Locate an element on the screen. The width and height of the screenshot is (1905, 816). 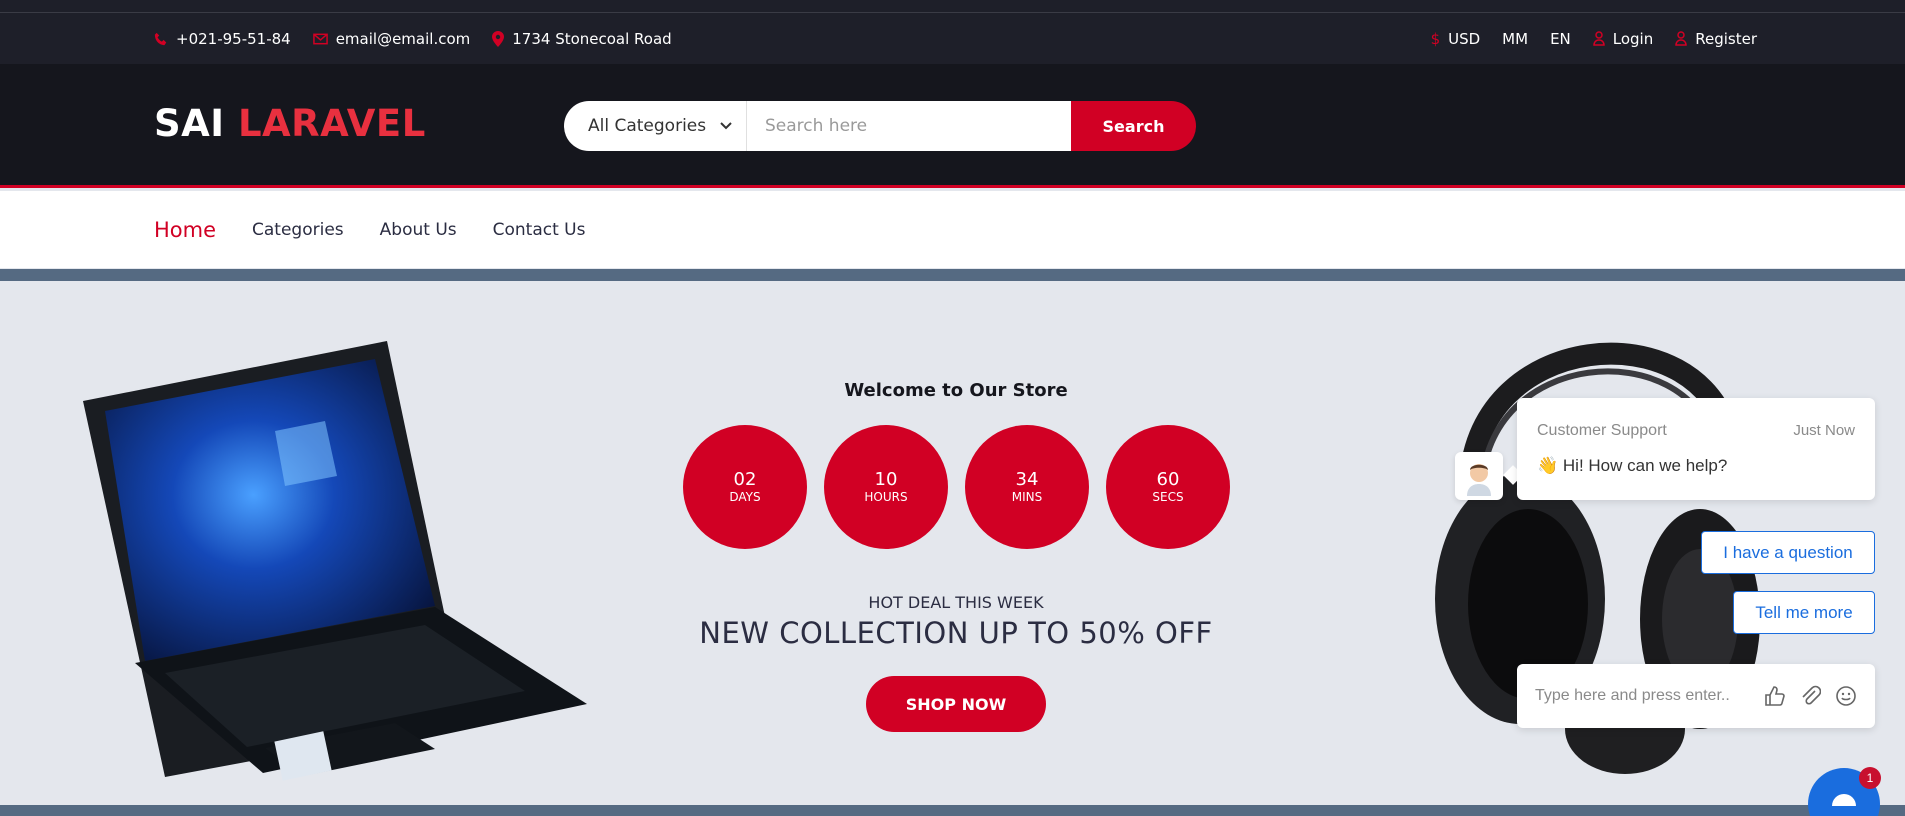
nav-item-about-us: About Us is located at coordinates (418, 230).